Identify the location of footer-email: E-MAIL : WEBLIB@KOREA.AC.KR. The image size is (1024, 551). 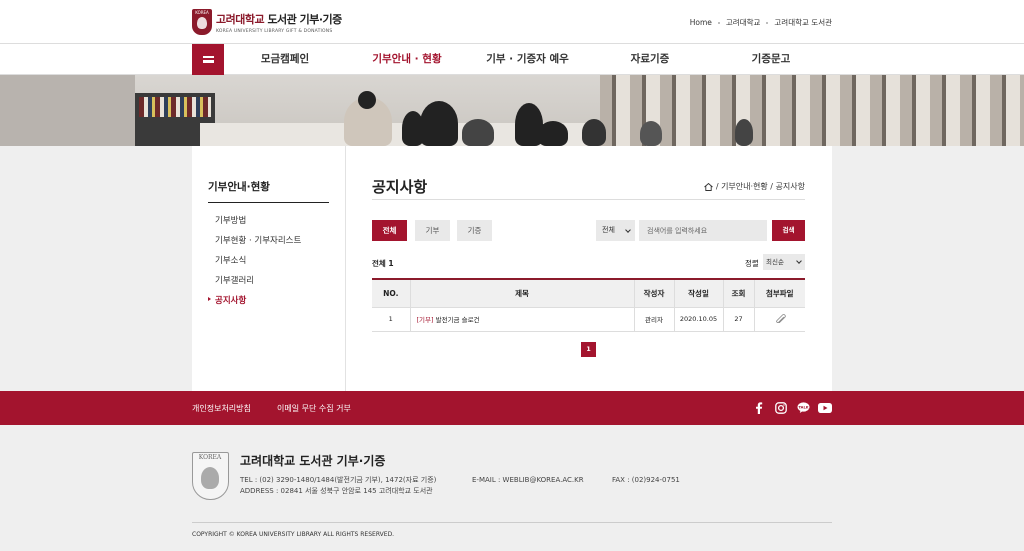
(528, 480).